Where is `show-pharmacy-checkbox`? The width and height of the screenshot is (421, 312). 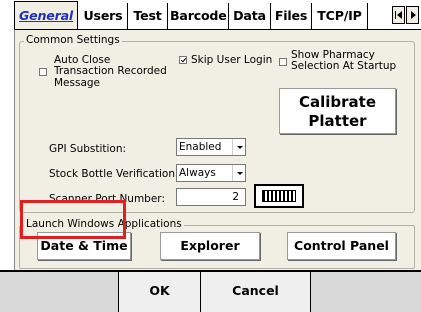
show-pharmacy-checkbox is located at coordinates (283, 62).